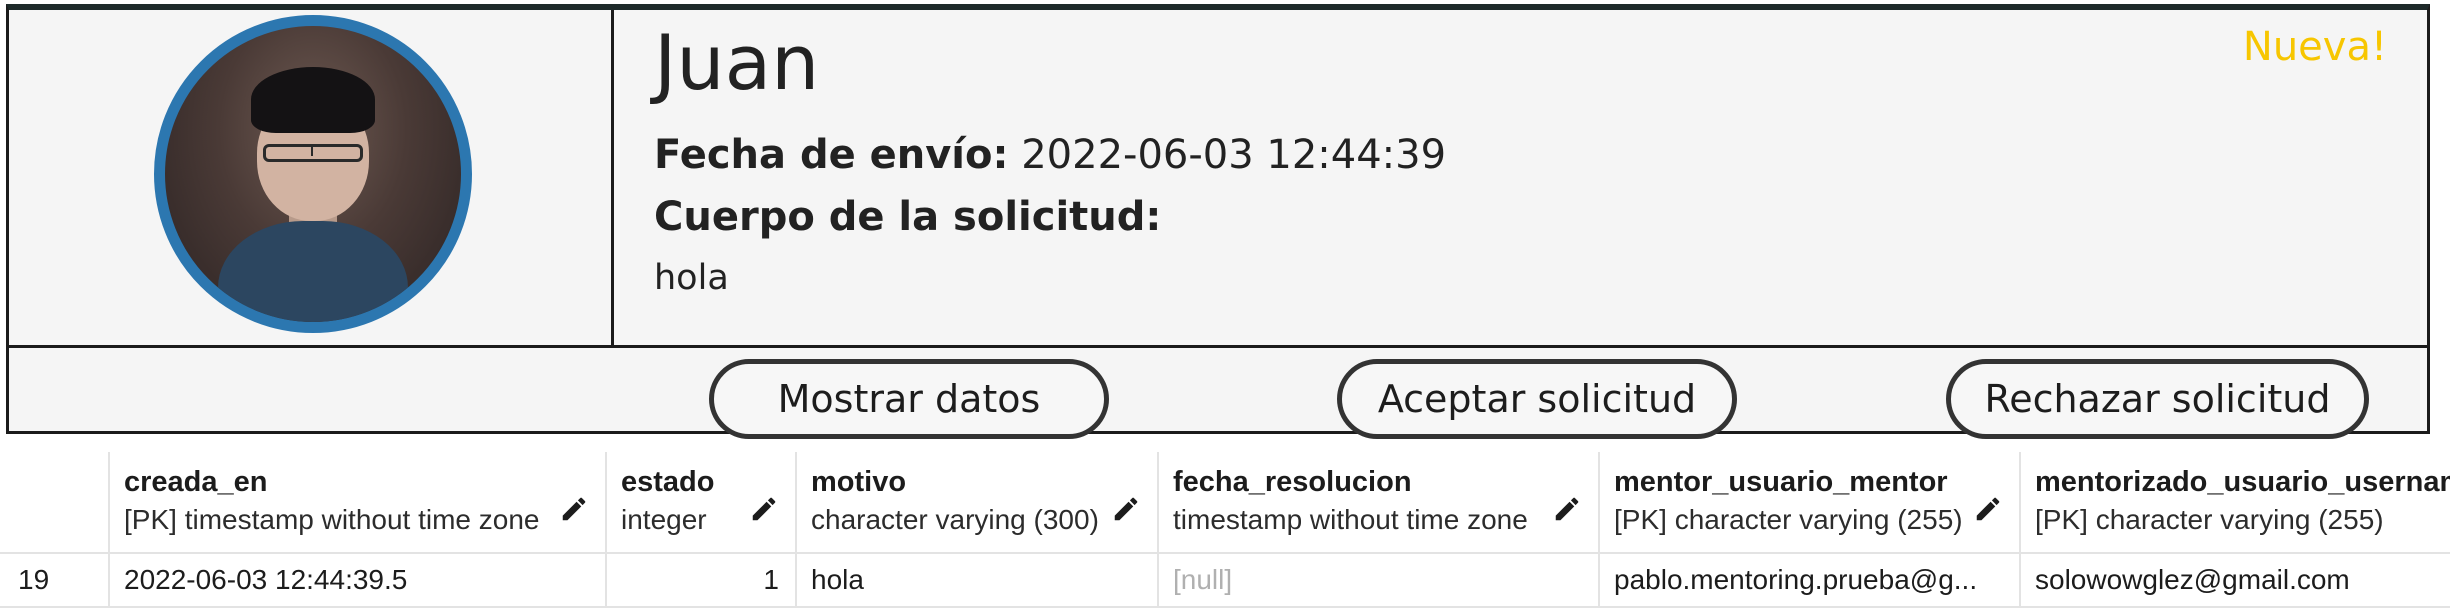 This screenshot has width=2450, height=611. I want to click on fecha-envio-value: 2022-06-03 12:44:39, so click(1234, 155).